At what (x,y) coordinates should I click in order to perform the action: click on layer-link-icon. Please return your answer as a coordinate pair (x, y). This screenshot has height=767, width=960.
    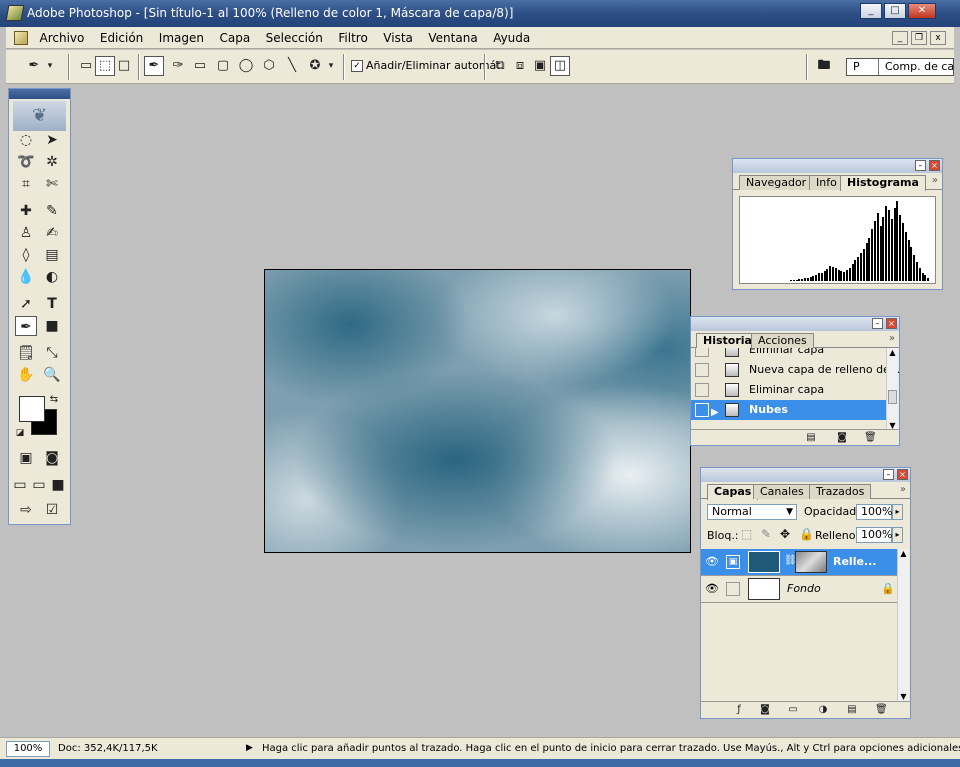
    Looking at the image, I should click on (733, 589).